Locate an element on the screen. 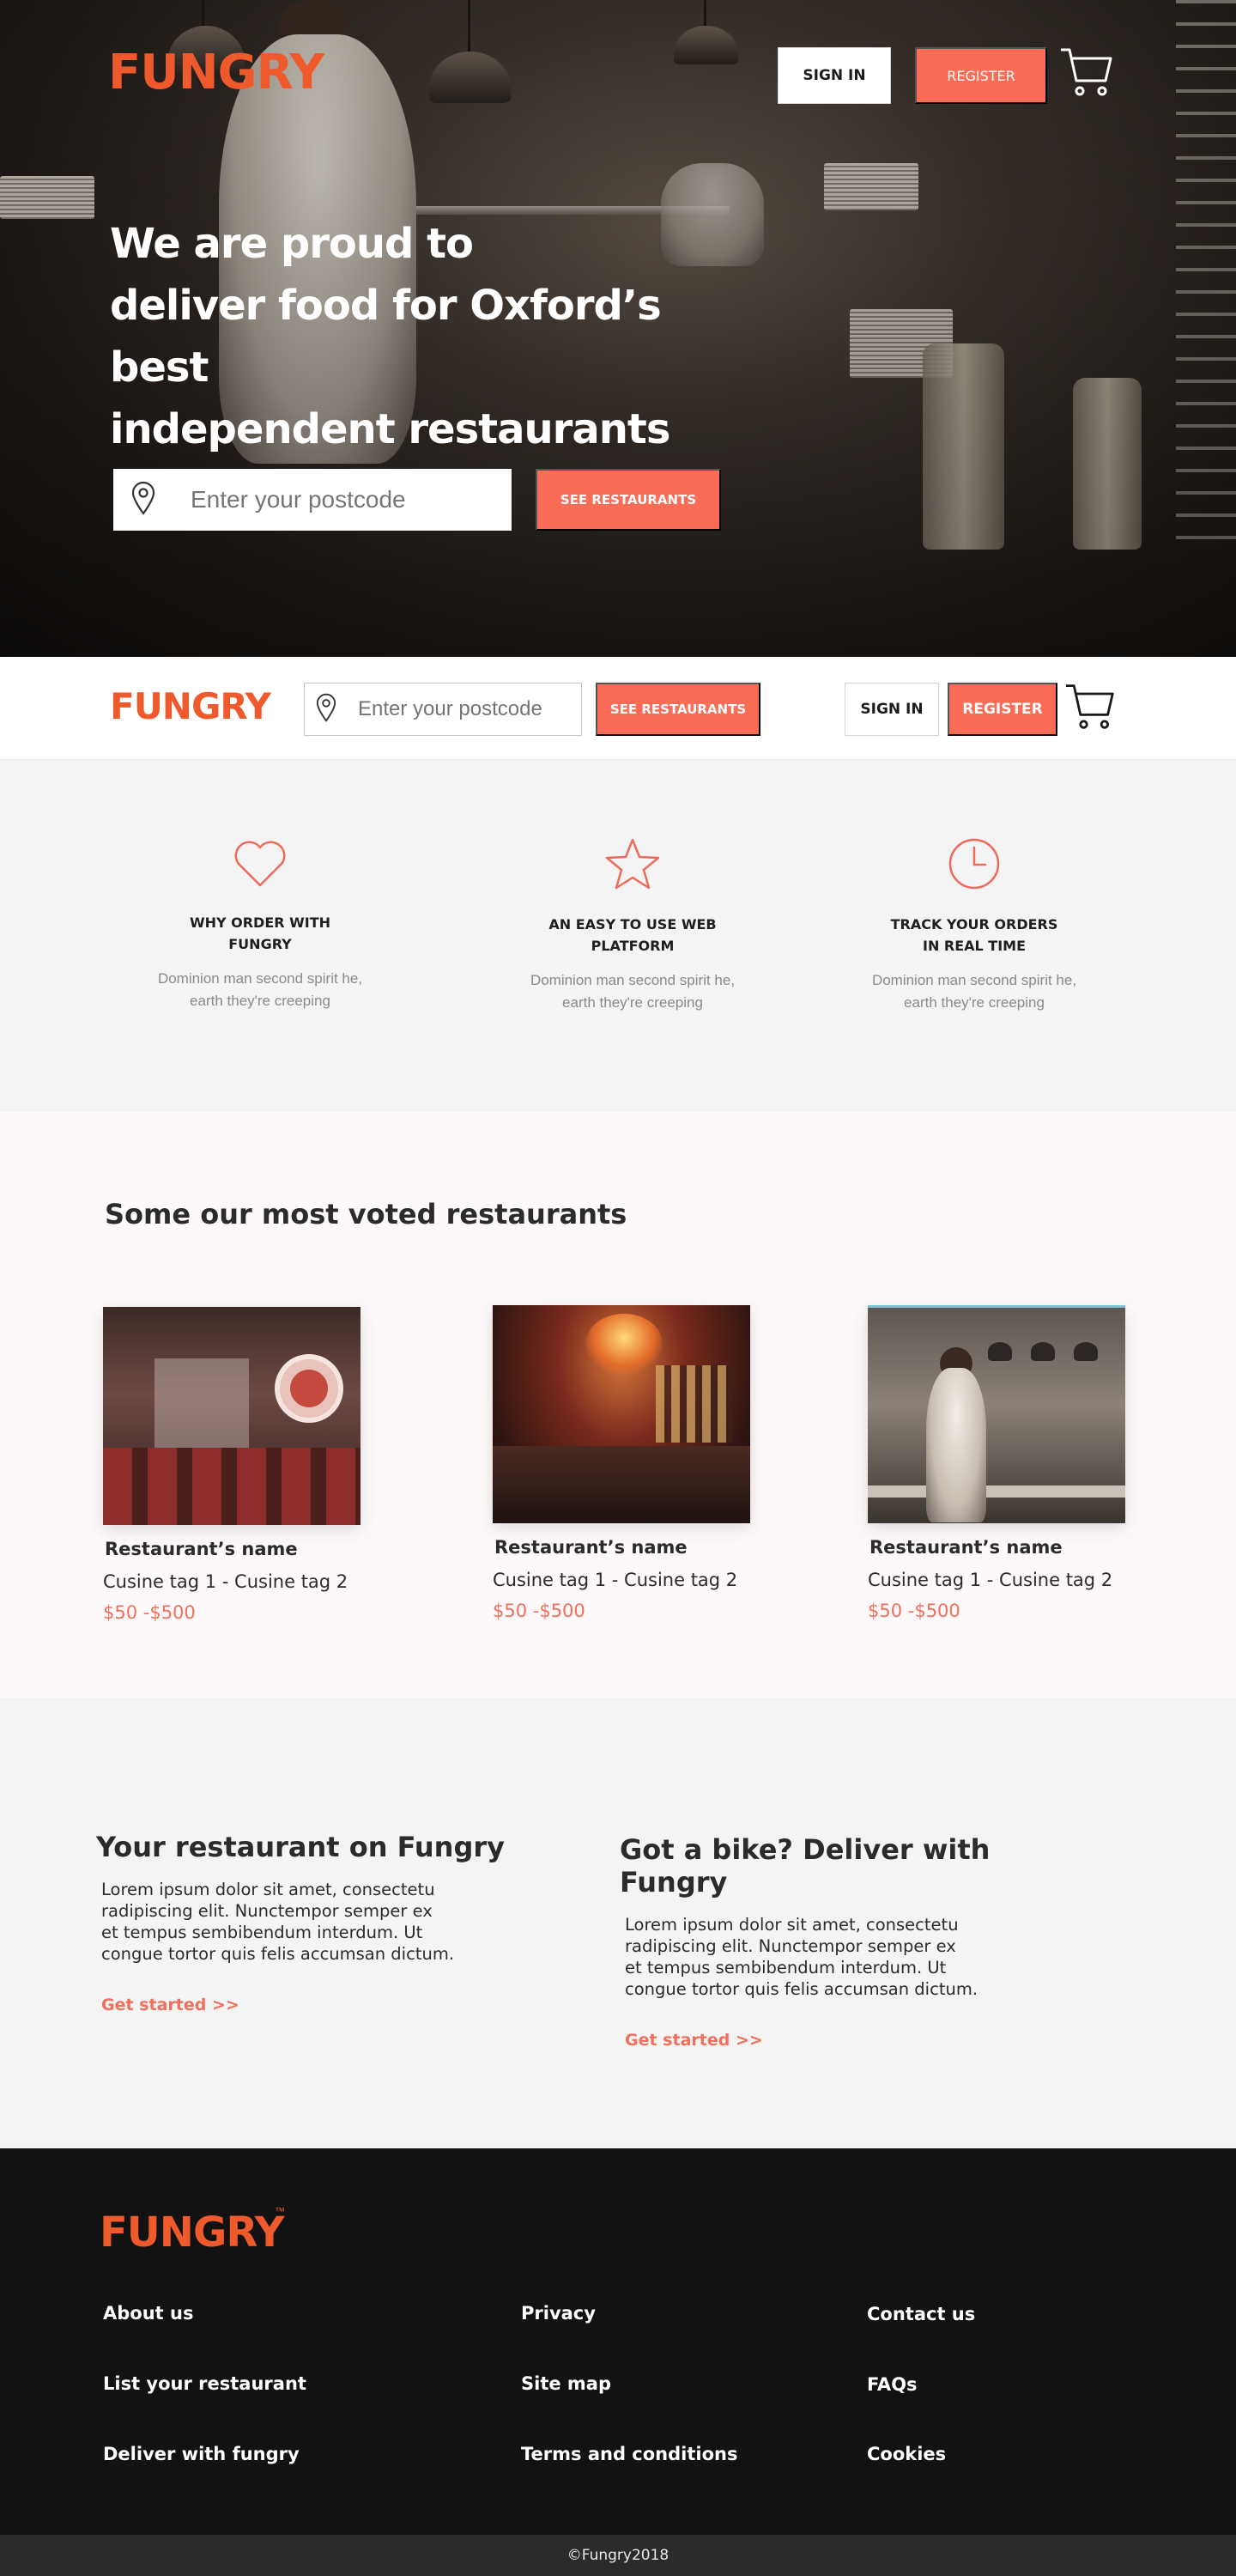 Image resolution: width=1236 pixels, height=2576 pixels. footer-link-deliver: Deliver with fungry is located at coordinates (201, 2454).